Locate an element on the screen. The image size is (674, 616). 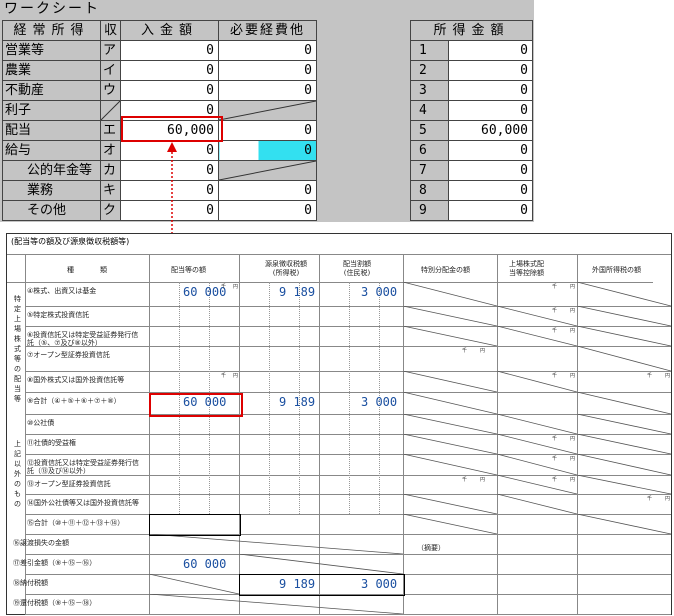
form-payment-box is located at coordinates (322, 585).